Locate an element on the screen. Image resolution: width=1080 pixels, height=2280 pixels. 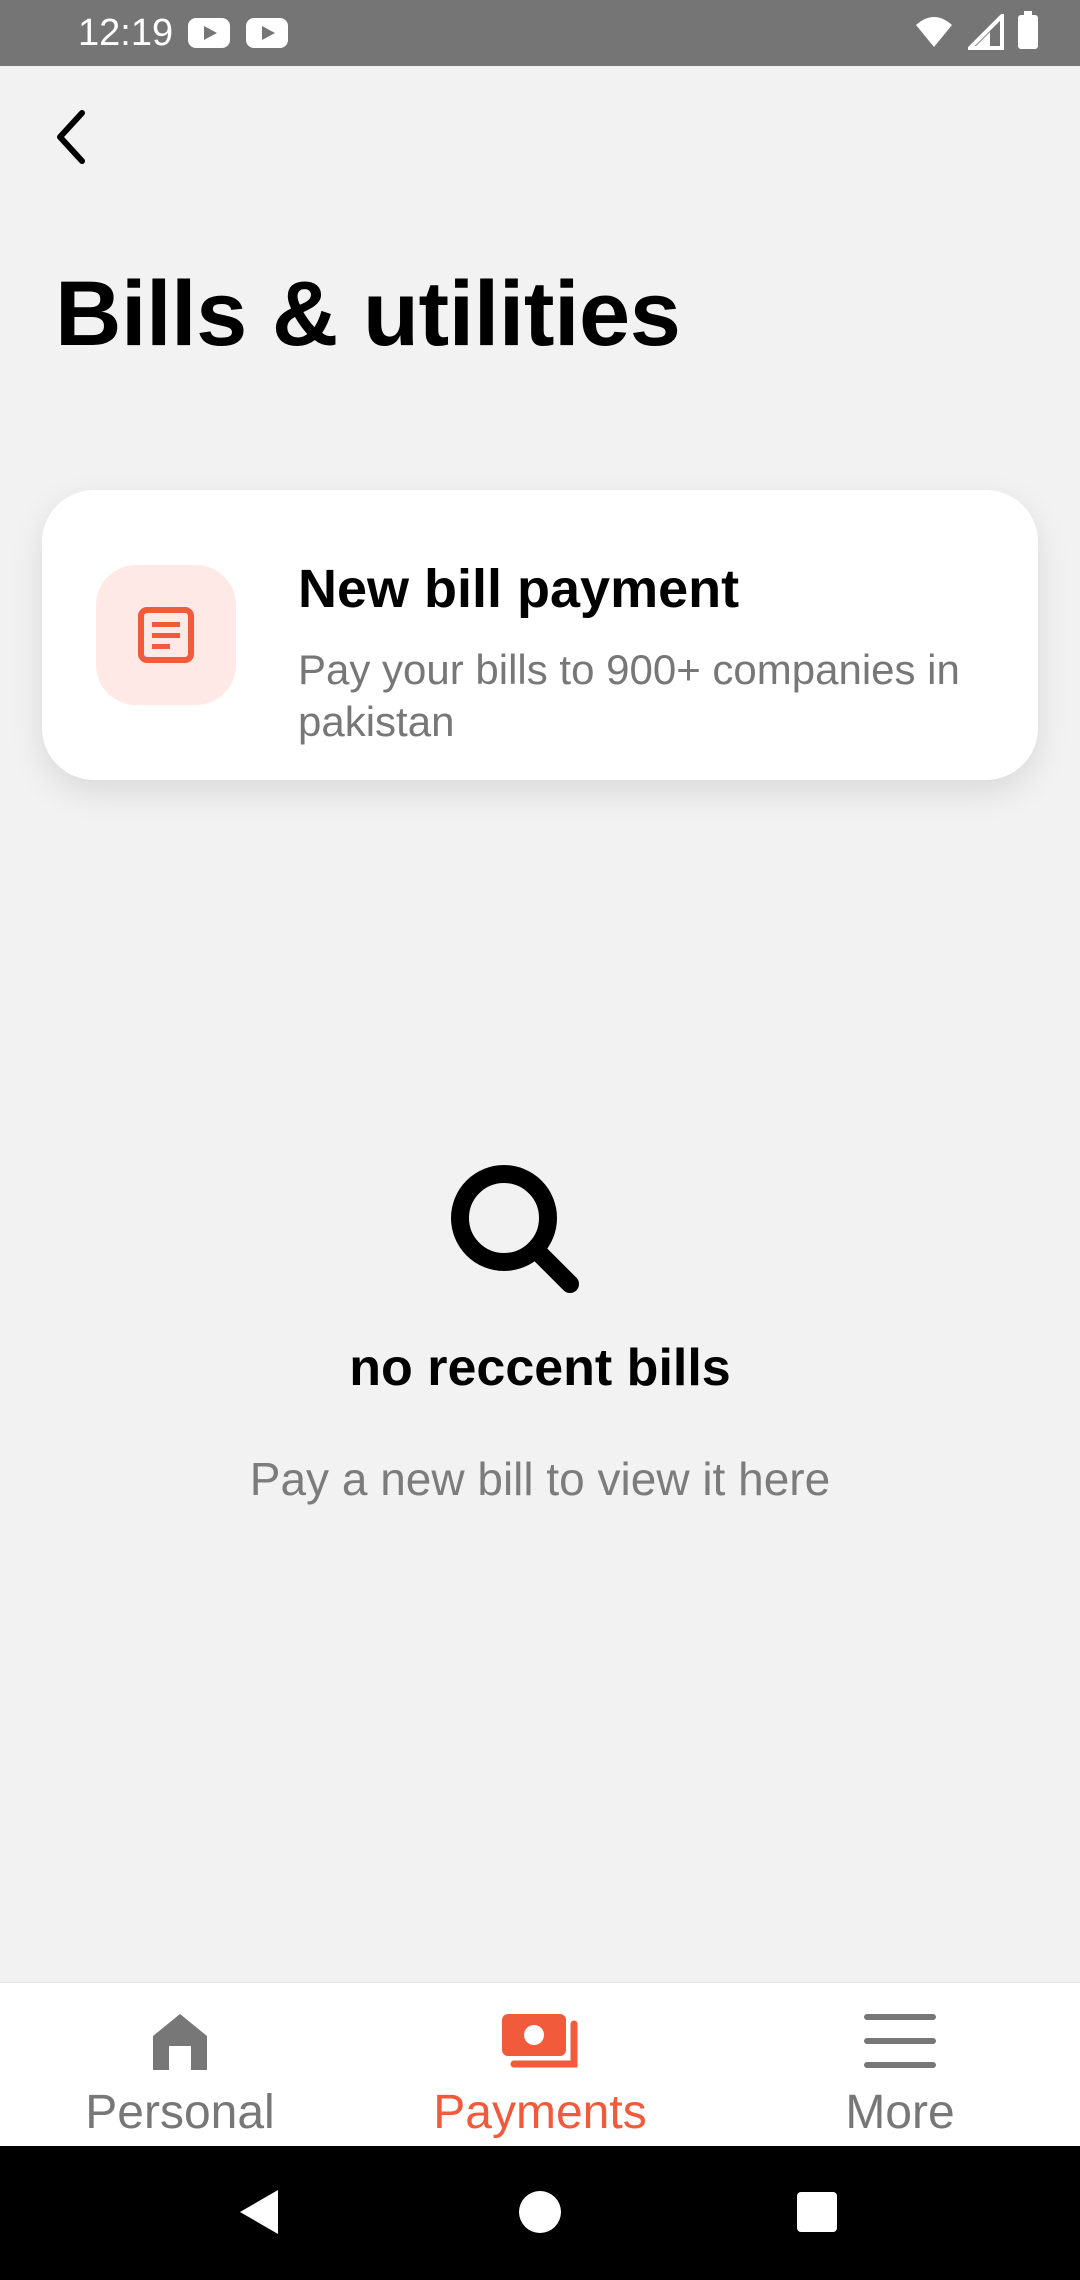
back-button is located at coordinates (70, 137).